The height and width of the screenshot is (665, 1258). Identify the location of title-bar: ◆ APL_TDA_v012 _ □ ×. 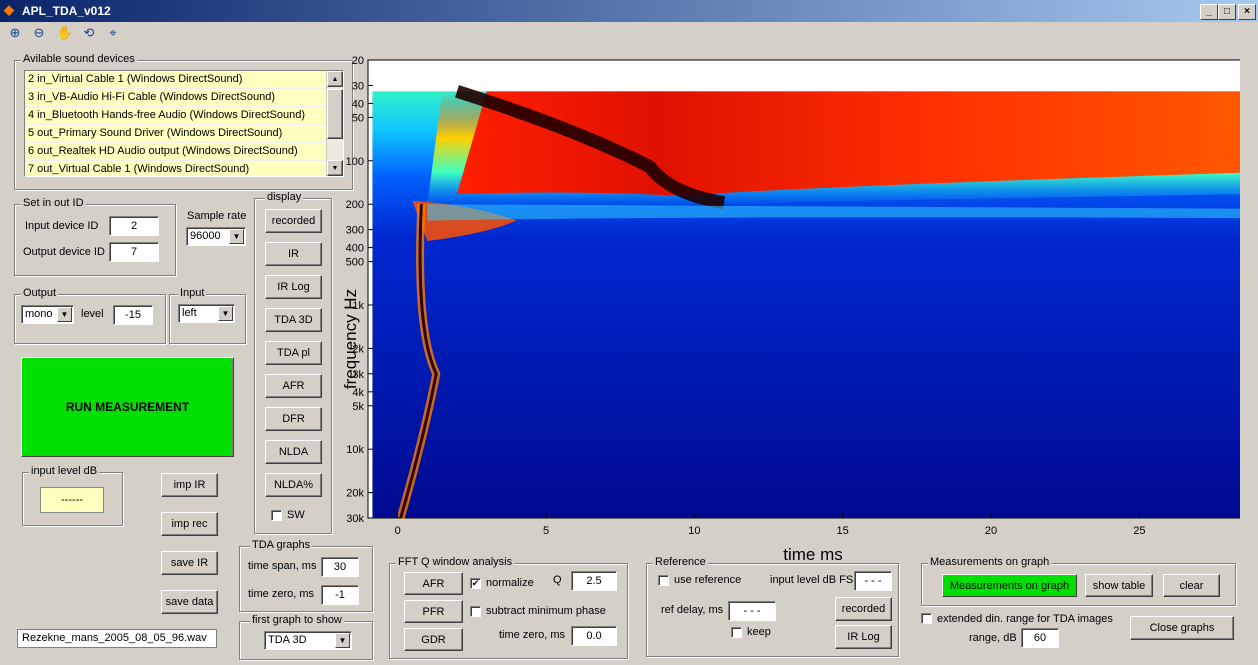
(629, 11).